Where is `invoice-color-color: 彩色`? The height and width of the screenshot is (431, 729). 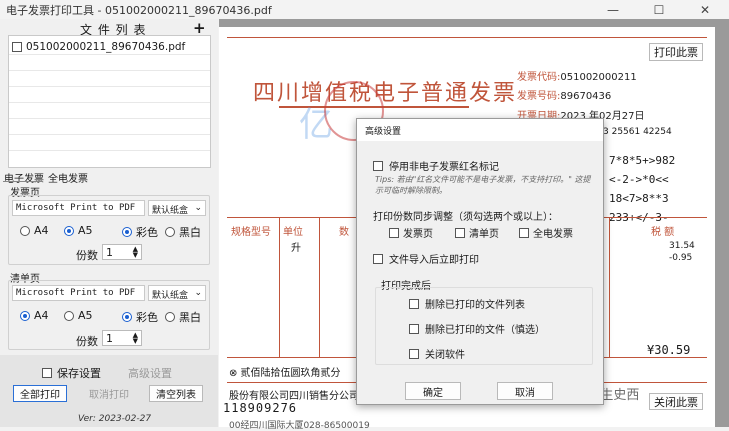 invoice-color-color: 彩色 is located at coordinates (140, 232).